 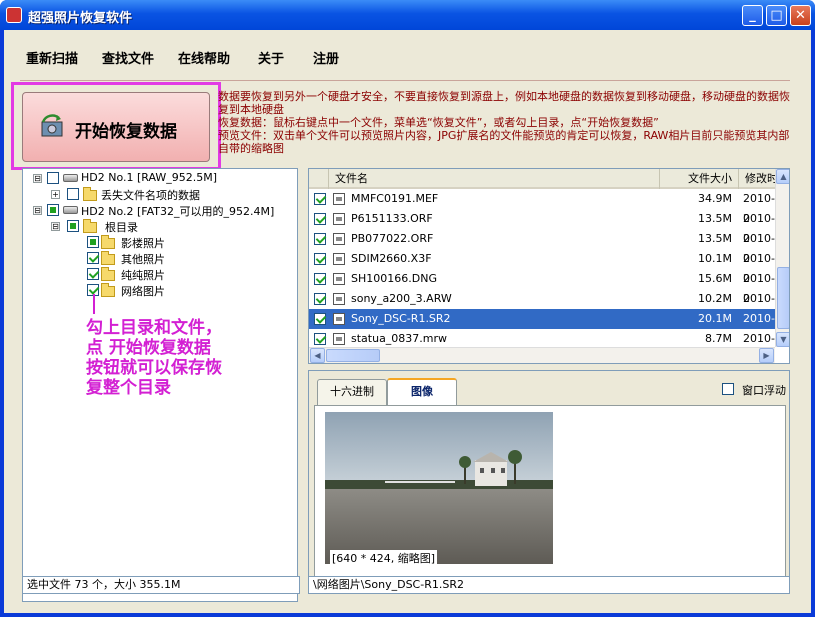 I want to click on menu-register: 注册, so click(x=326, y=57).